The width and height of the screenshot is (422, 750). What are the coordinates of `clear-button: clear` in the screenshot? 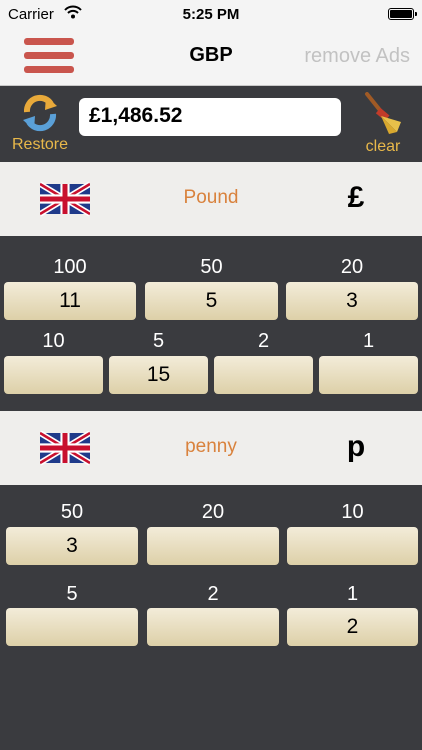 It's located at (383, 126).